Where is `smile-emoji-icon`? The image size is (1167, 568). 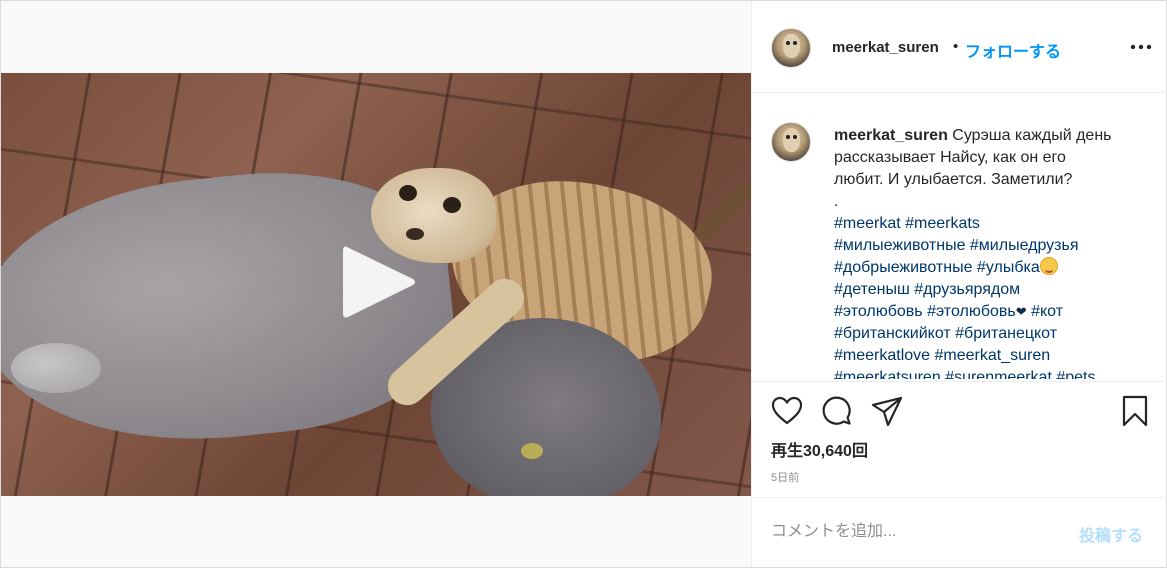
smile-emoji-icon is located at coordinates (1048, 266).